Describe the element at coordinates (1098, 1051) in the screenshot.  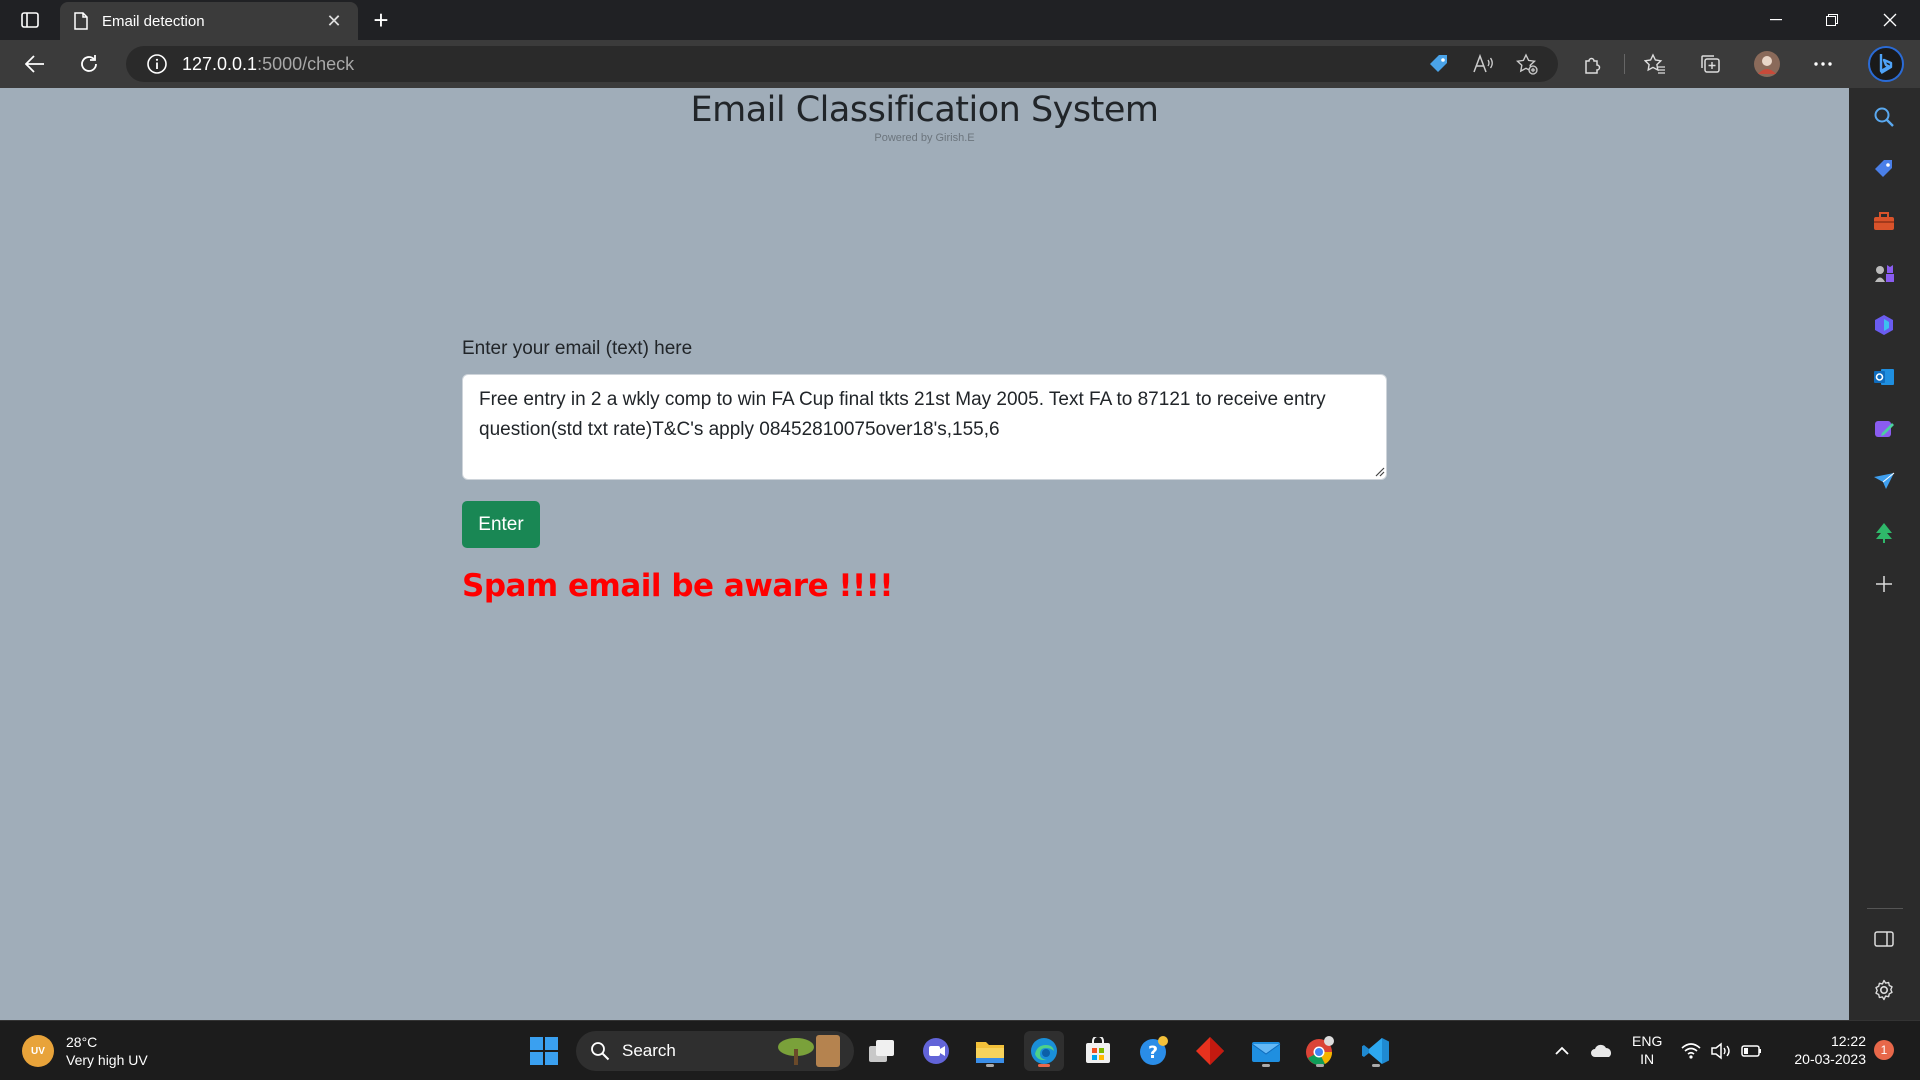
I see `microsoft-store-icon` at that location.